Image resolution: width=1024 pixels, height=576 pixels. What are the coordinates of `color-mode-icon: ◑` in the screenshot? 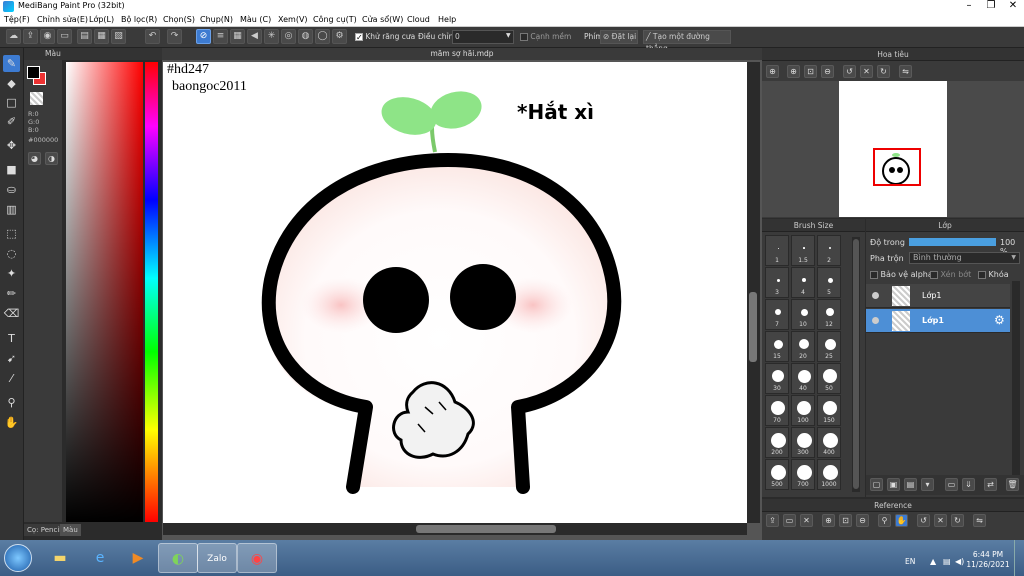 It's located at (51, 158).